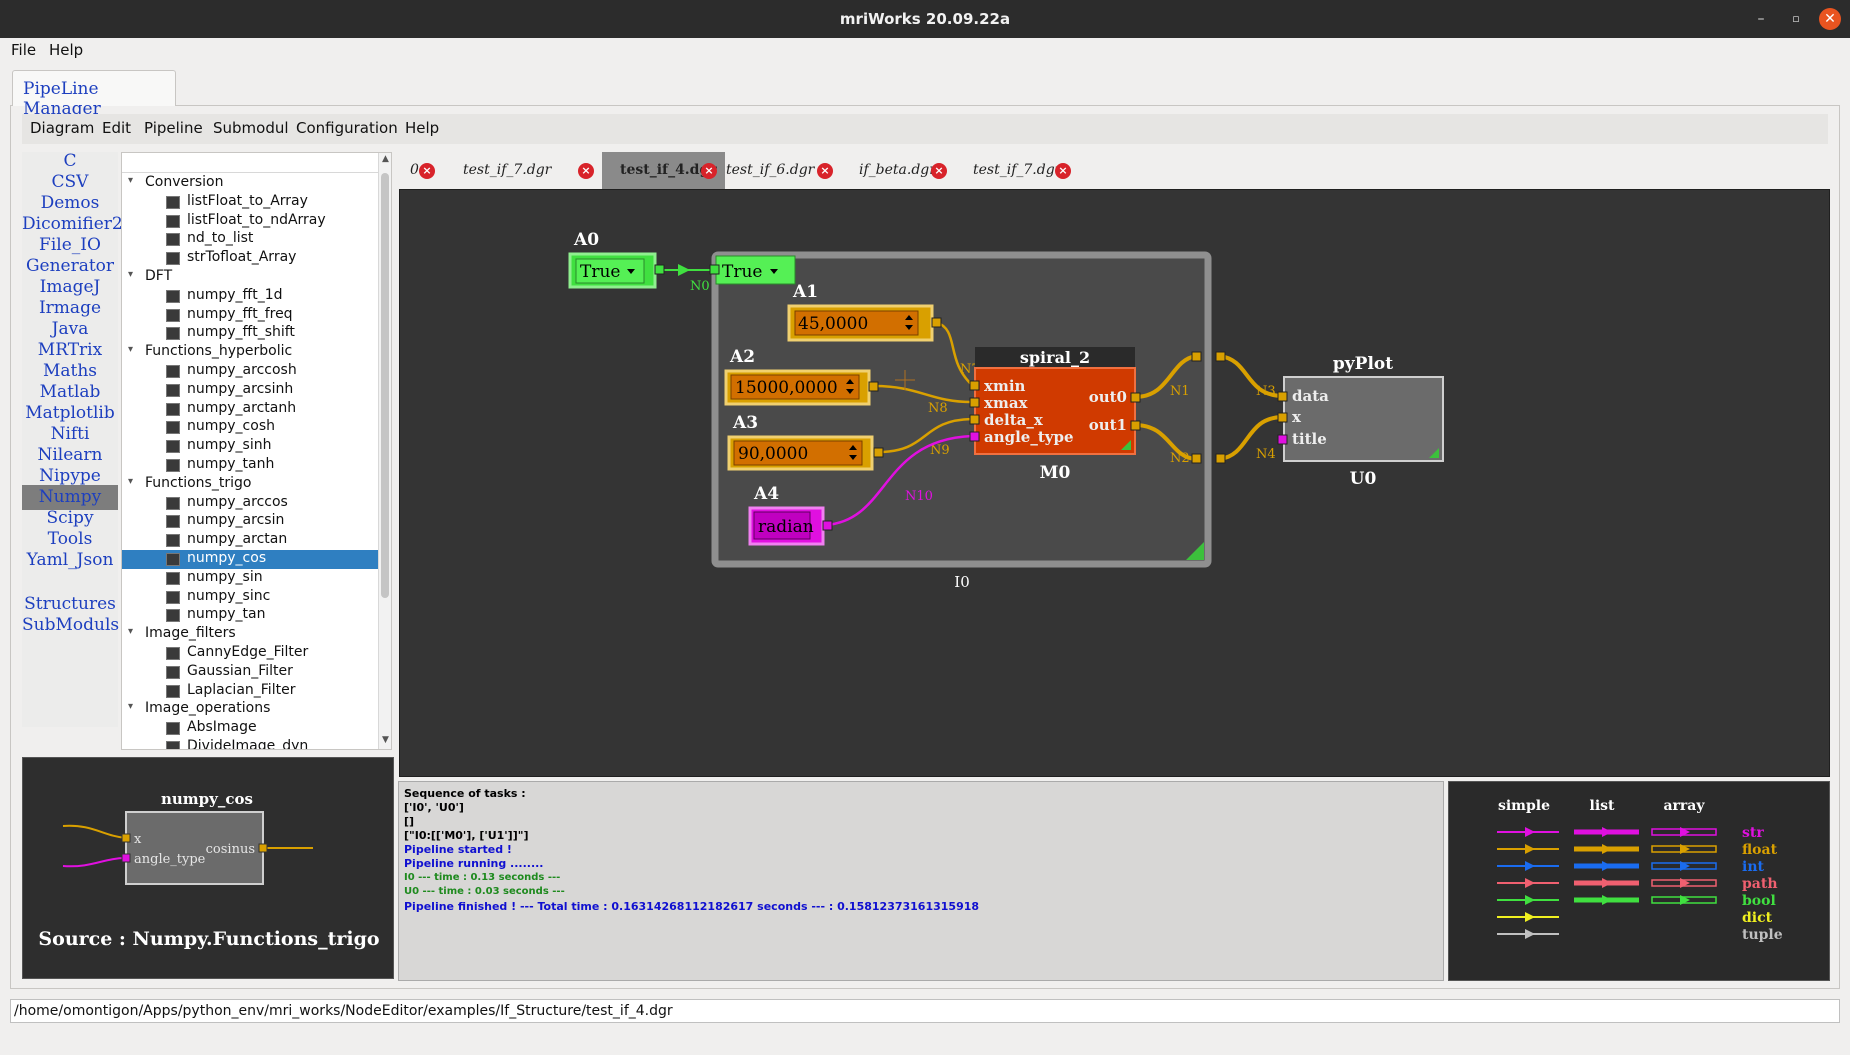 The width and height of the screenshot is (1850, 1055). Describe the element at coordinates (70, 560) in the screenshot. I see `category-yaml-json: Yaml_Json` at that location.